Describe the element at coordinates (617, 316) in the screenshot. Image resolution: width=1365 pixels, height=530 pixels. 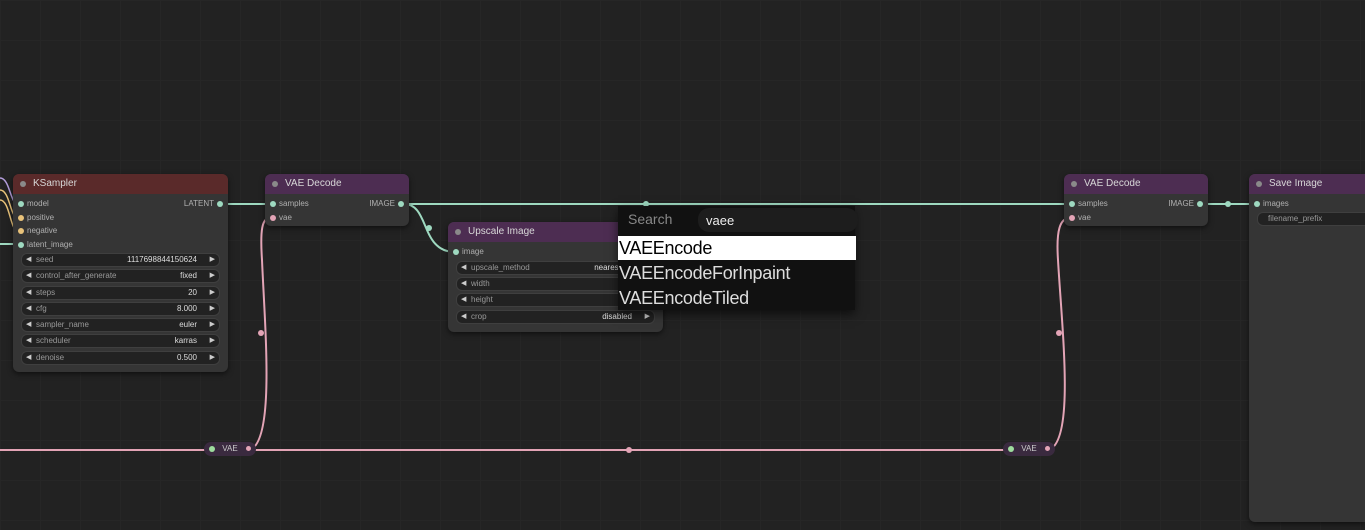
I see `widget-value: disabled` at that location.